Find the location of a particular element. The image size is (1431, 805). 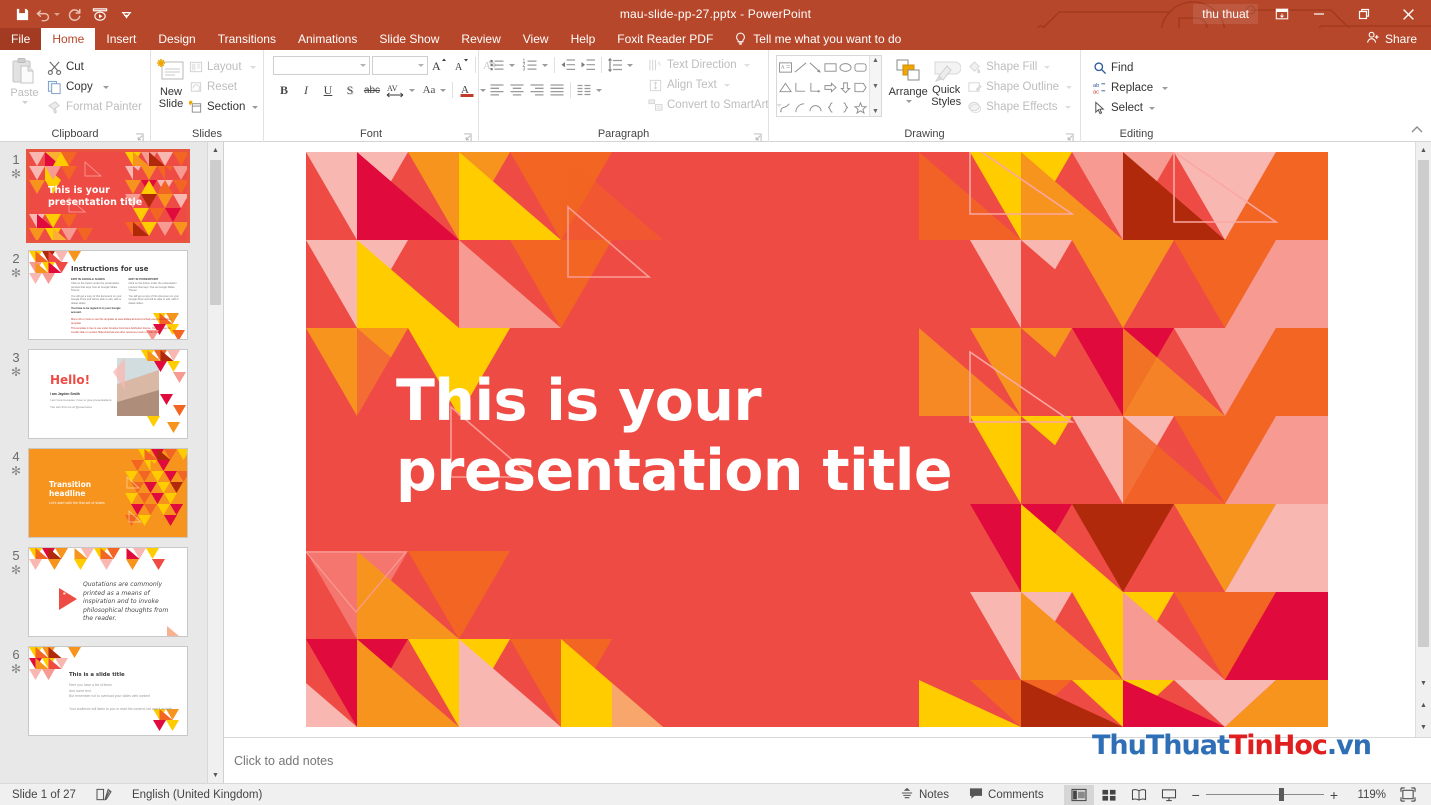

start-from-beginning-icon is located at coordinates (100, 14).